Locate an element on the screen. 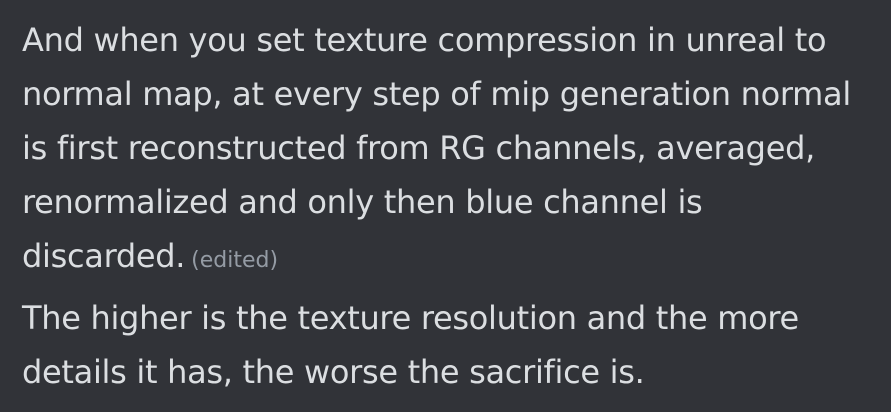  edited-indicator: (edited) is located at coordinates (234, 260).